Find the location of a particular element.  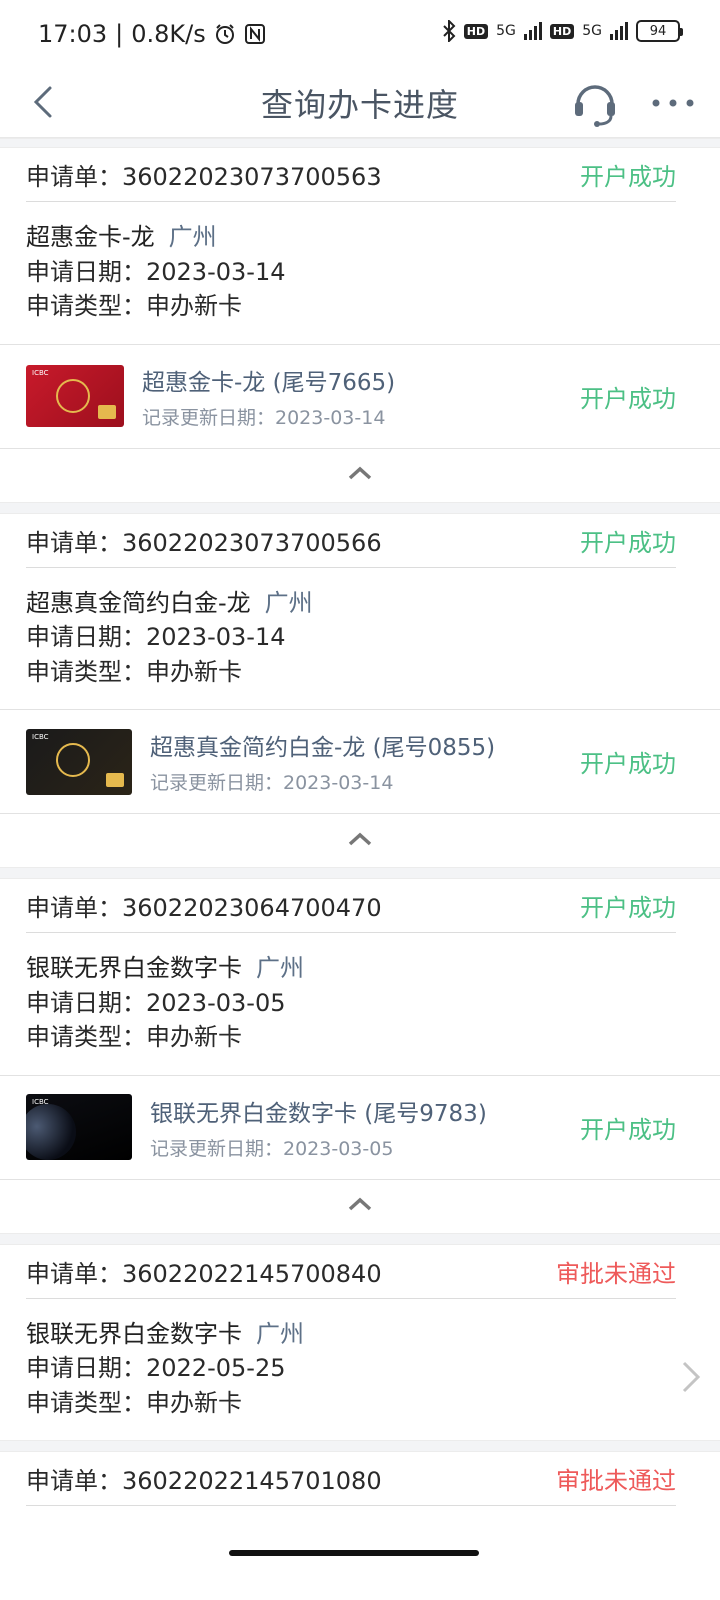

application-card: 申请单：36022022145701080 审批未通过 is located at coordinates (360, 1479).